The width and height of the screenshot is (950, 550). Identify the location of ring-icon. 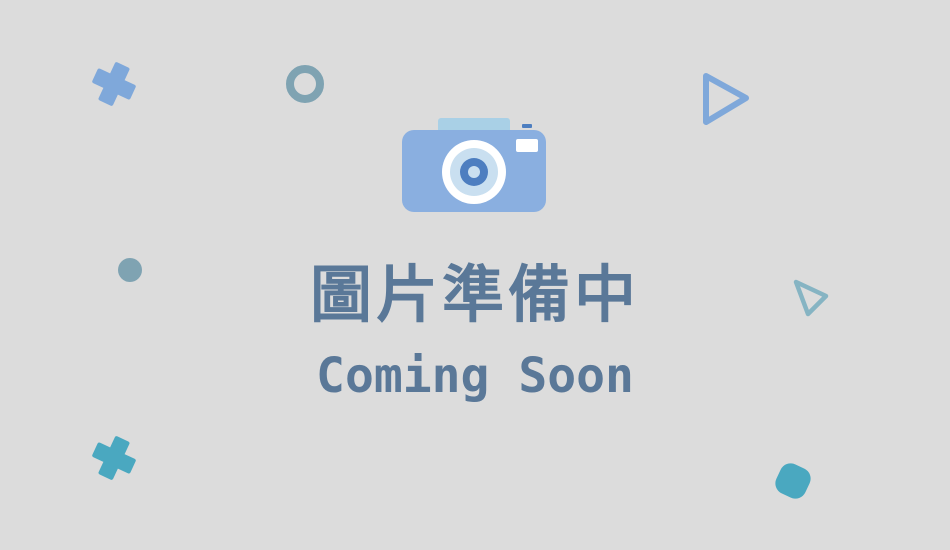
(305, 84).